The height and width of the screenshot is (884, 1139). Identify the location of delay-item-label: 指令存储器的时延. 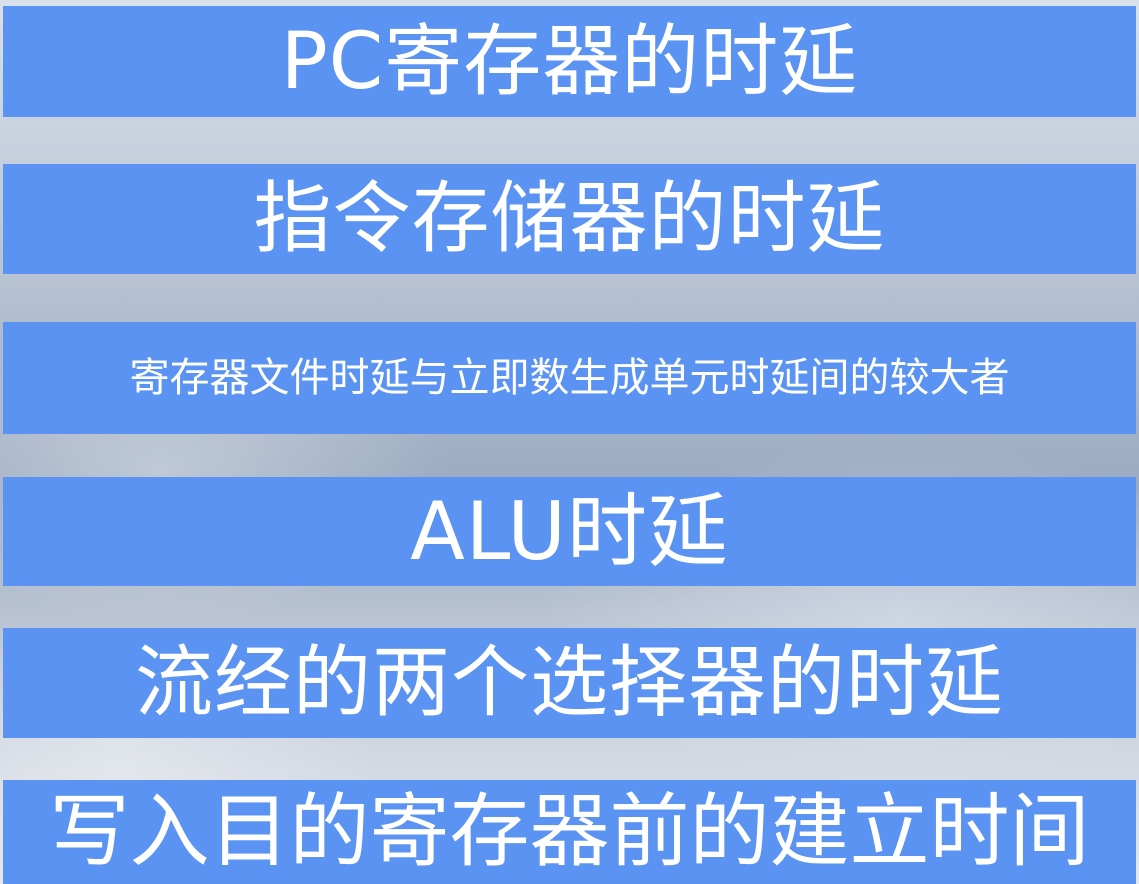
(569, 219).